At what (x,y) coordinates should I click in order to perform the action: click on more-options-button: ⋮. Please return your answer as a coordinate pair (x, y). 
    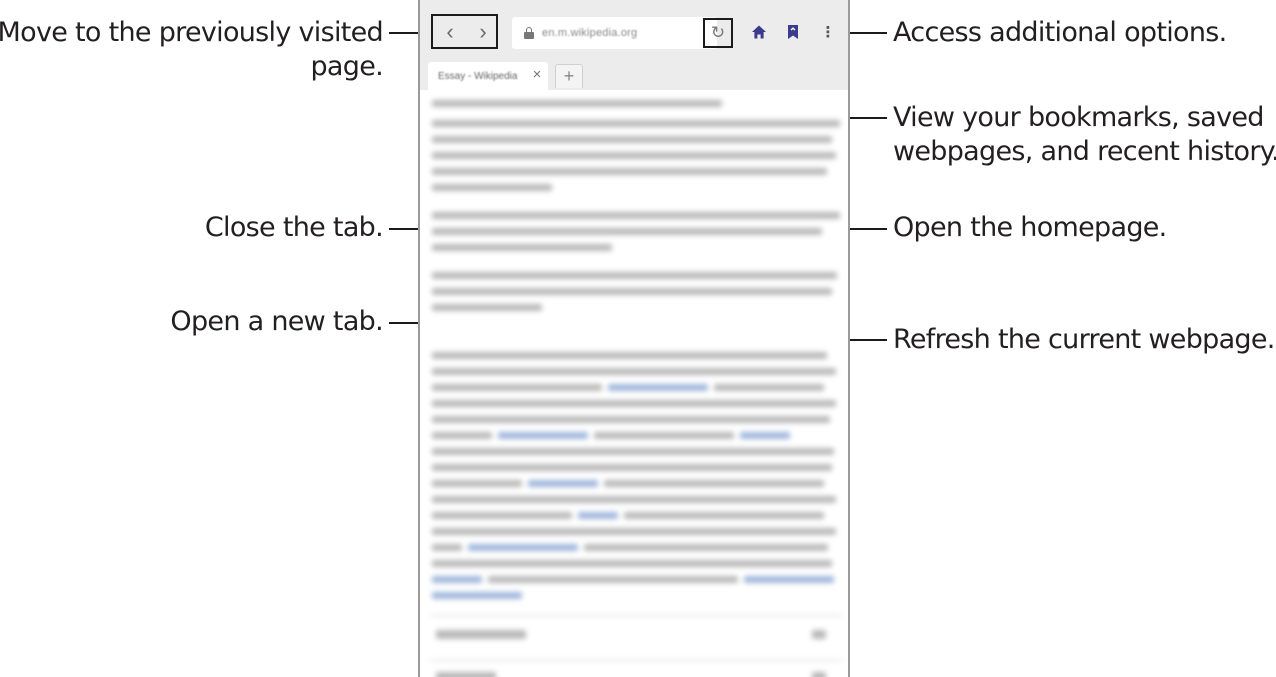
    Looking at the image, I should click on (828, 32).